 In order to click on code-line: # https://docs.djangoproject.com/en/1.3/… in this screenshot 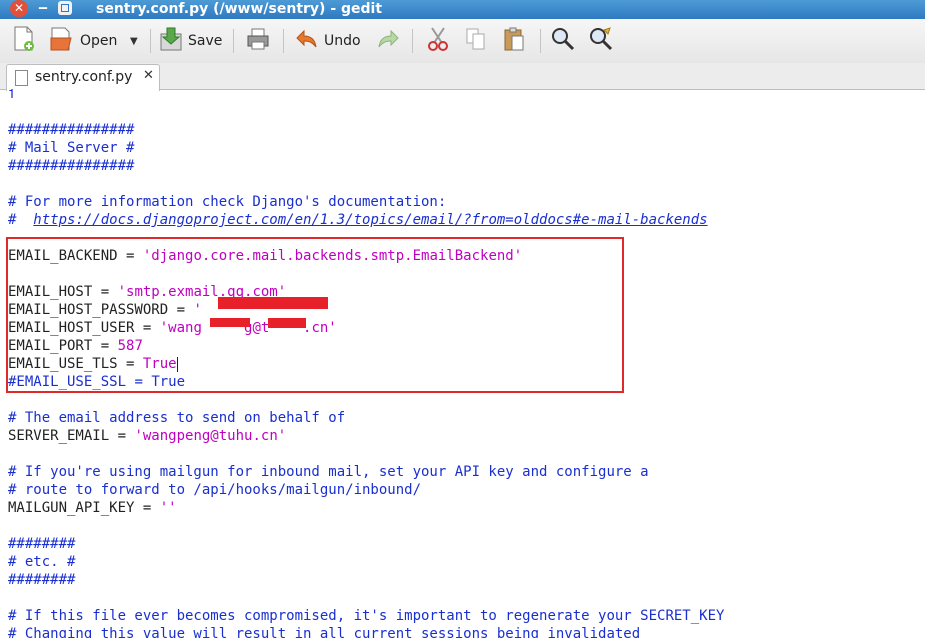, I will do `click(366, 220)`.